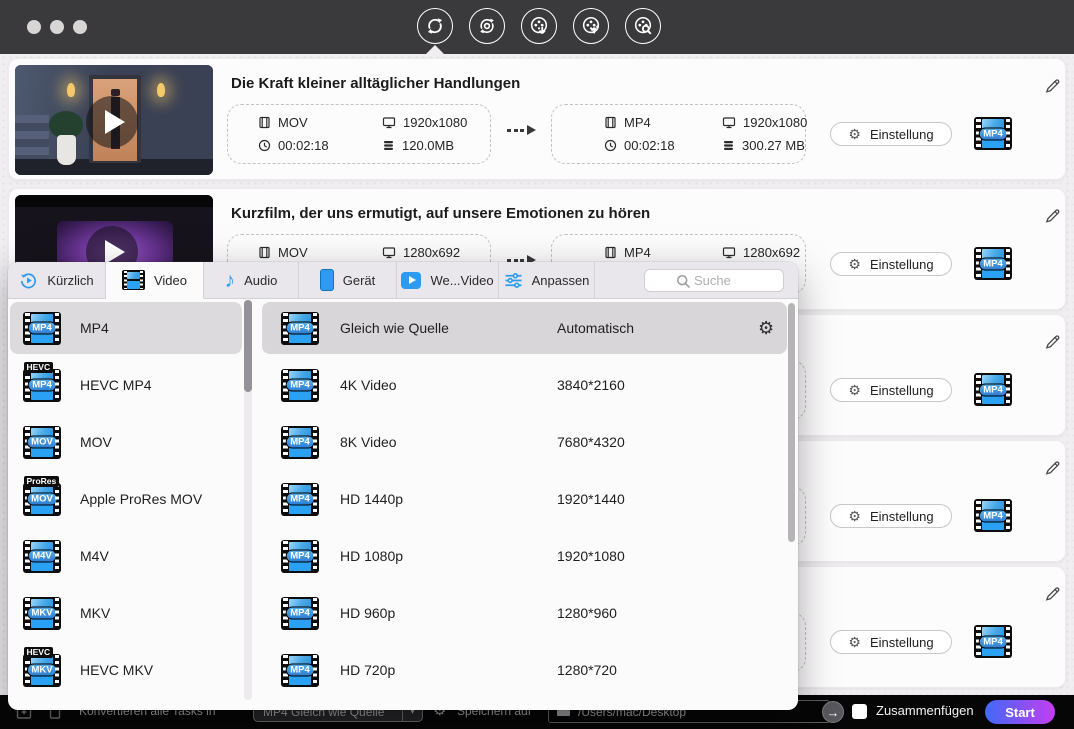  What do you see at coordinates (126, 670) in the screenshot?
I see `format-item-hevc-mkv: HEVC MKV HEVC MKV` at bounding box center [126, 670].